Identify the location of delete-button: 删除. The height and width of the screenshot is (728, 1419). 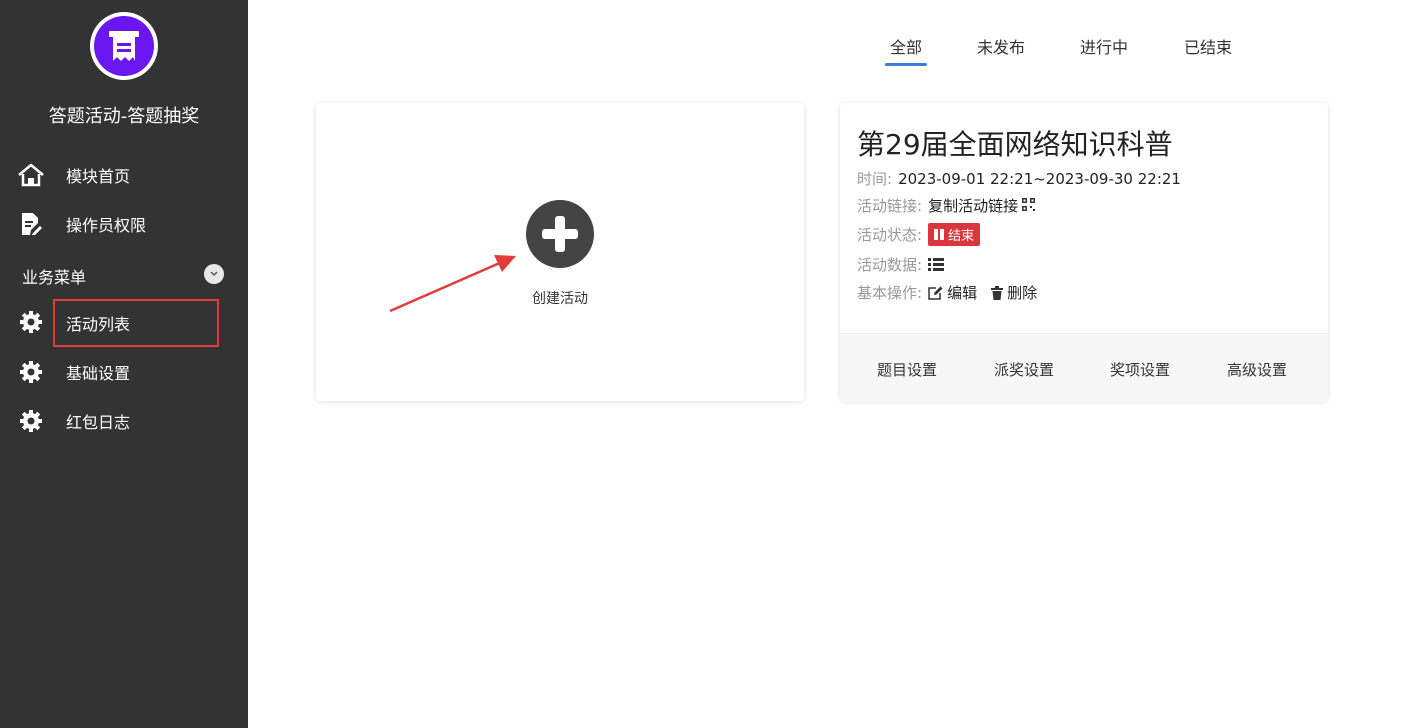
(1014, 292).